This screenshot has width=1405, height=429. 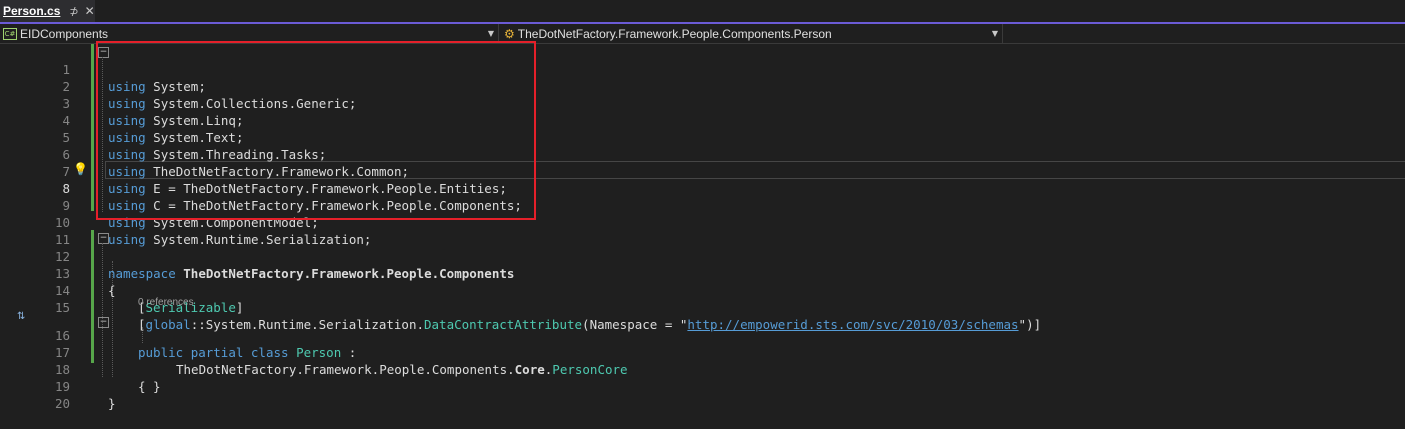 What do you see at coordinates (702, 290) in the screenshot?
I see `code-line: 14 [Serializable]` at bounding box center [702, 290].